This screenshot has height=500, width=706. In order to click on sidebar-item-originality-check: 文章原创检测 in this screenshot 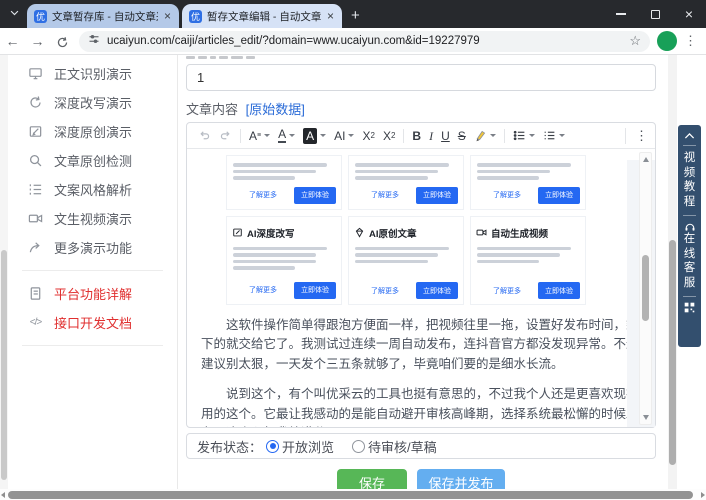, I will do `click(92, 160)`.